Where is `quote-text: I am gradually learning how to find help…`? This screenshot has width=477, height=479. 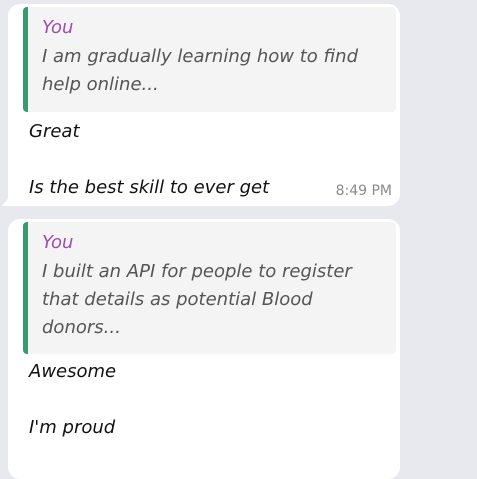 quote-text: I am gradually learning how to find help… is located at coordinates (200, 70).